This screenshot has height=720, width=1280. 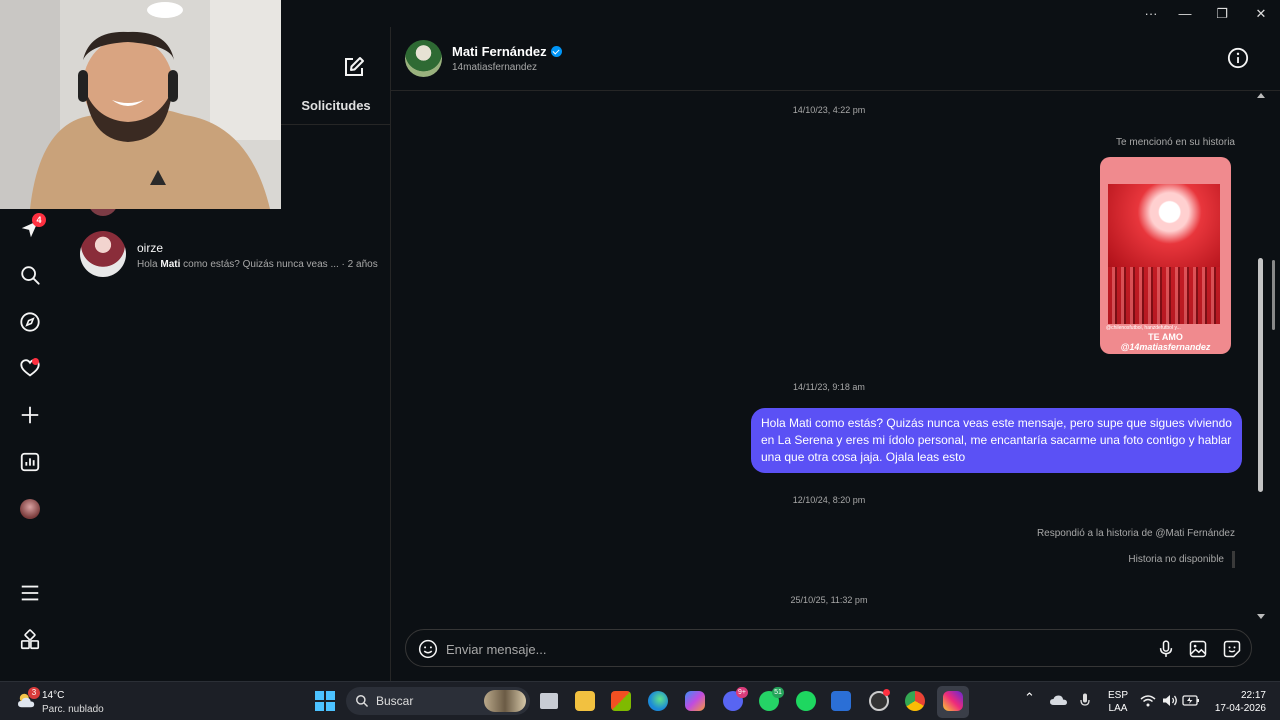 I want to click on taskbar-search: Buscar, so click(x=438, y=701).